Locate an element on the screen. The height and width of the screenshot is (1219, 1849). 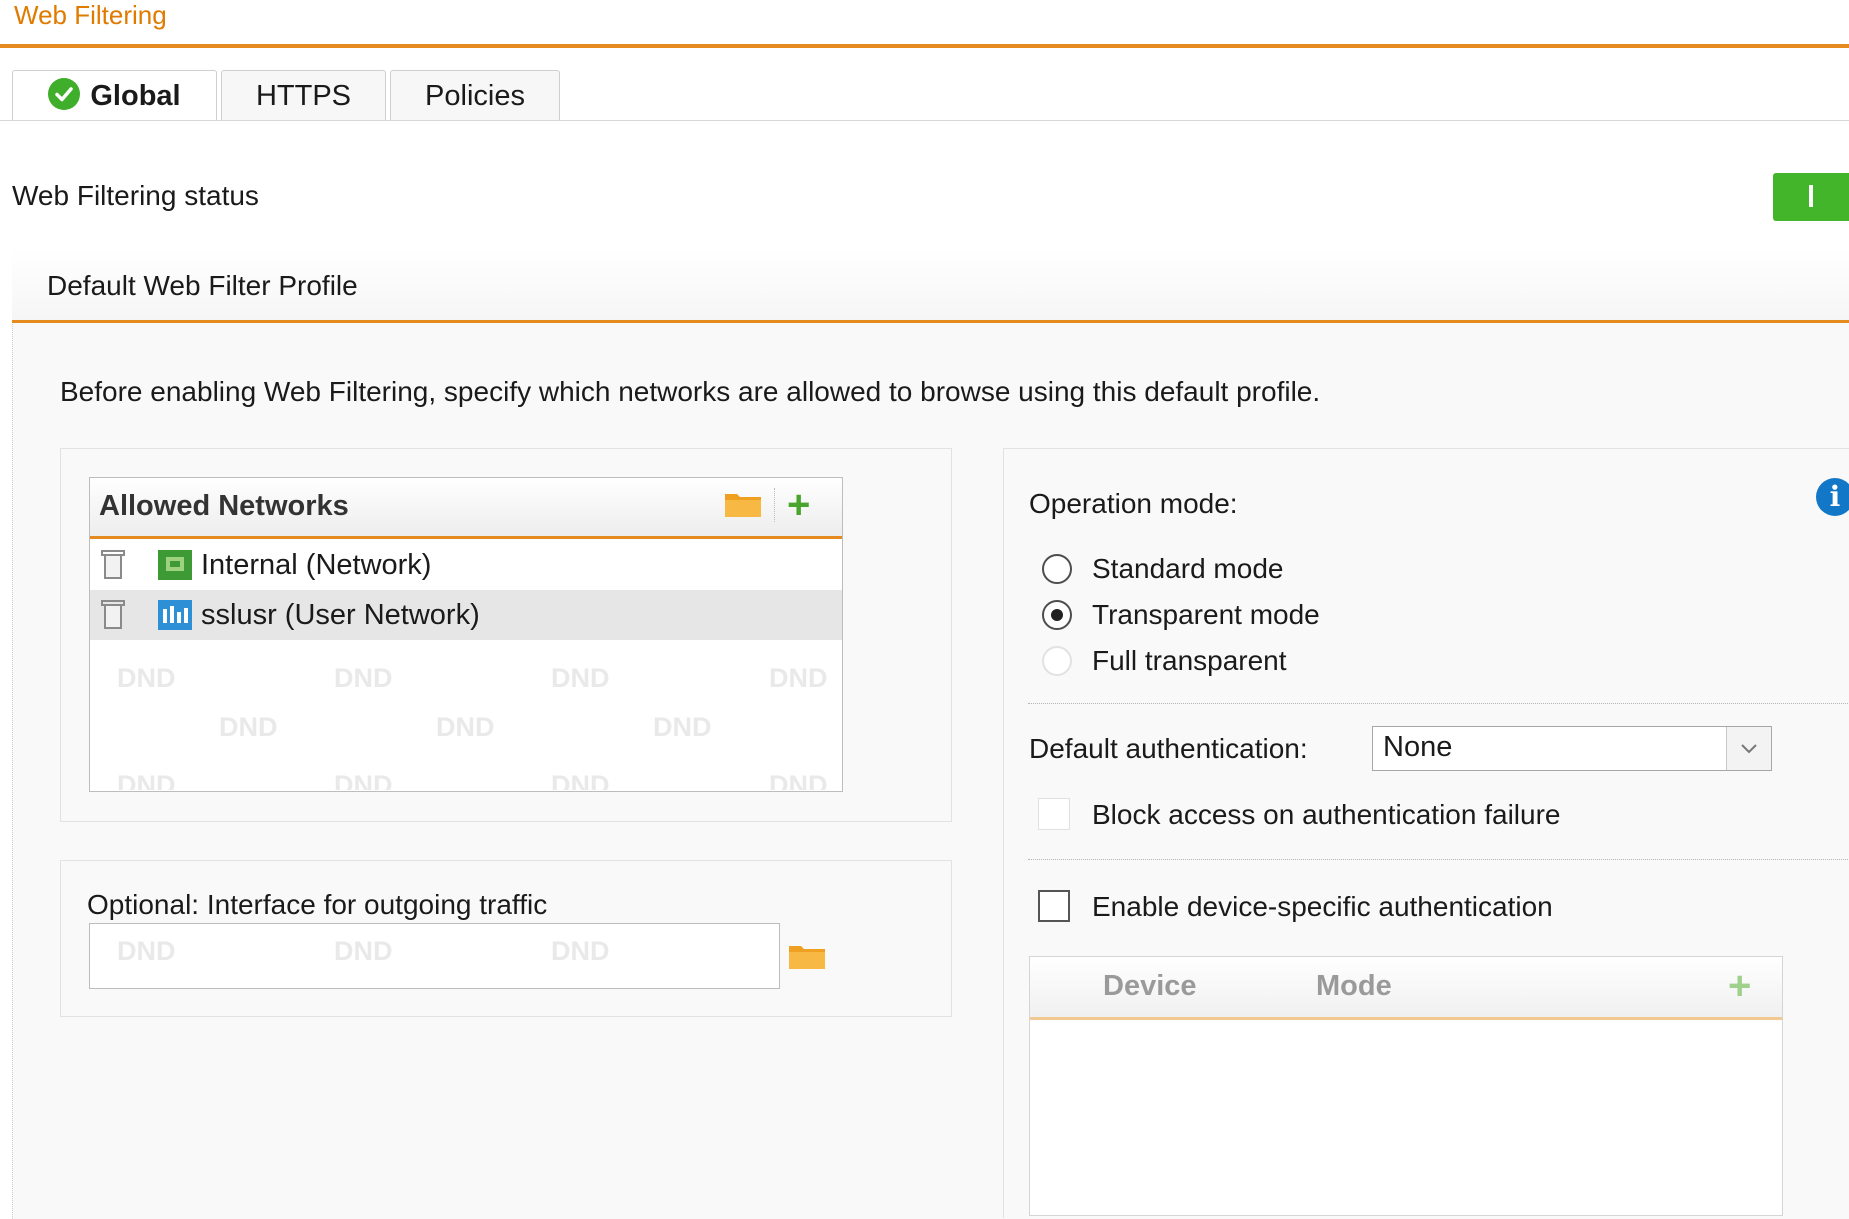
web-filtering-toggle is located at coordinates (1811, 197).